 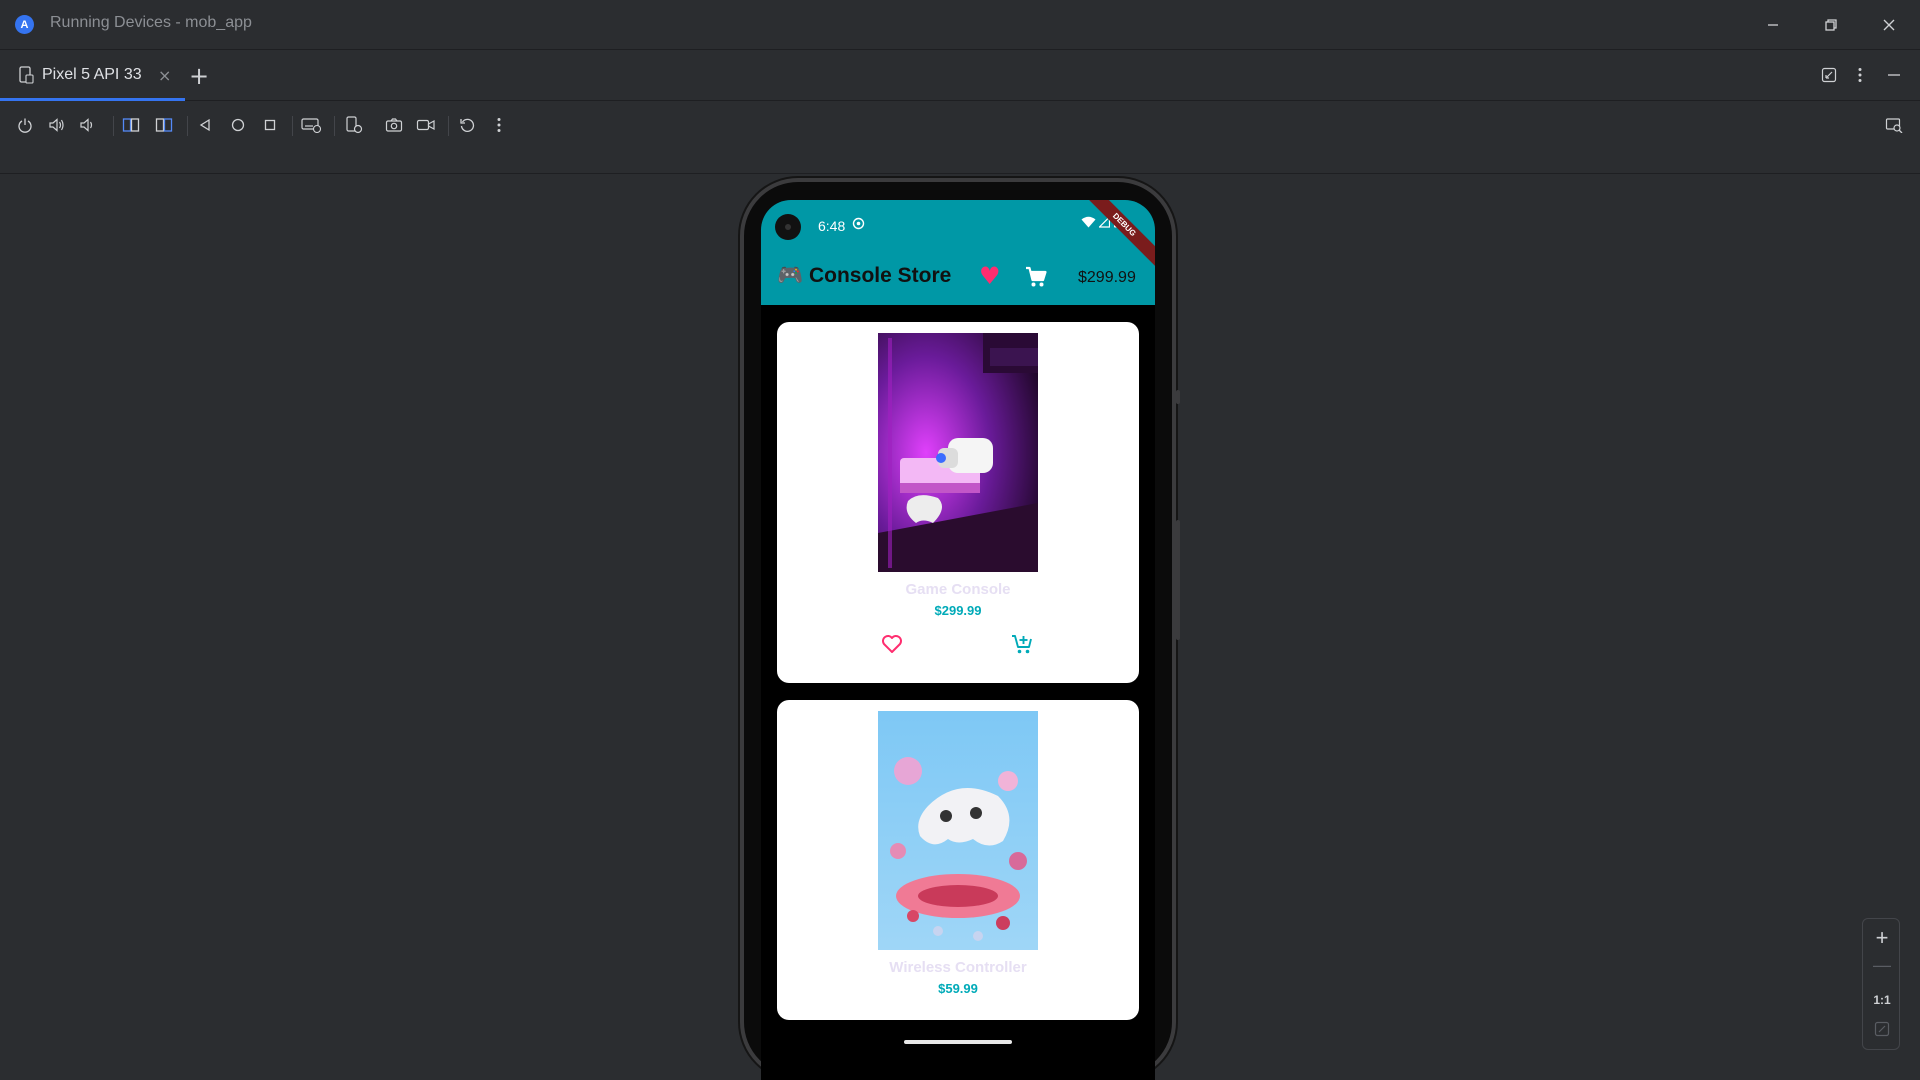 I want to click on power-icon, so click(x=25, y=125).